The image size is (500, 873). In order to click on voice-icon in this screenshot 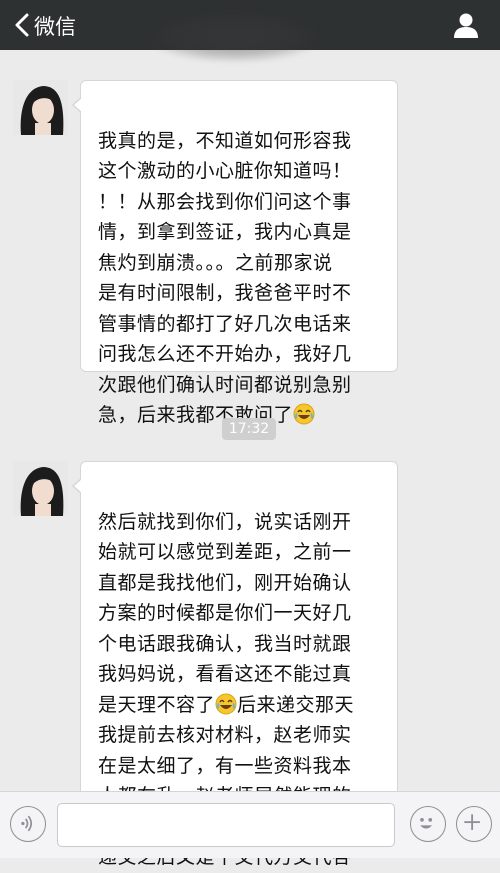, I will do `click(28, 824)`.